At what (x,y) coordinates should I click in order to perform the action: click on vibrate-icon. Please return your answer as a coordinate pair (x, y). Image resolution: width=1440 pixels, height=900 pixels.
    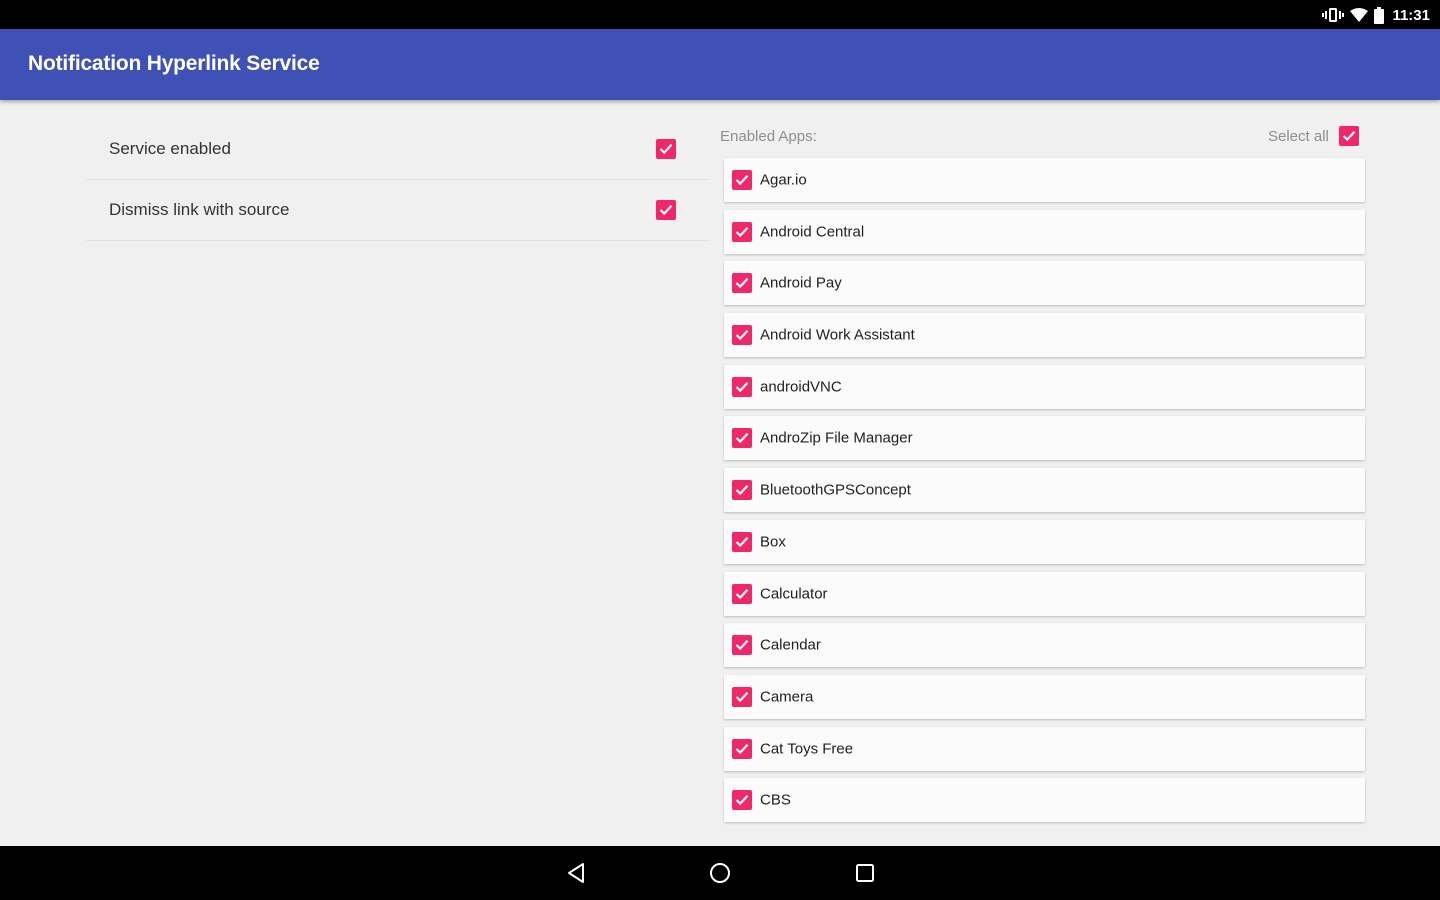
    Looking at the image, I should click on (1333, 15).